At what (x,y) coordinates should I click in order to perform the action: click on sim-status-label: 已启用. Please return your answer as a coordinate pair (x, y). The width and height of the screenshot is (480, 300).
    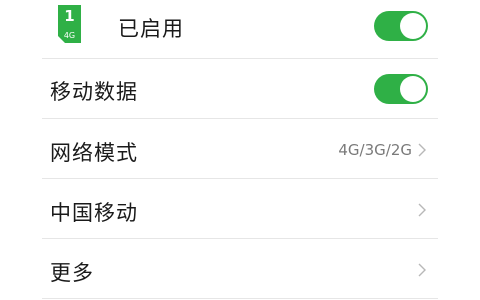
    Looking at the image, I should click on (151, 29).